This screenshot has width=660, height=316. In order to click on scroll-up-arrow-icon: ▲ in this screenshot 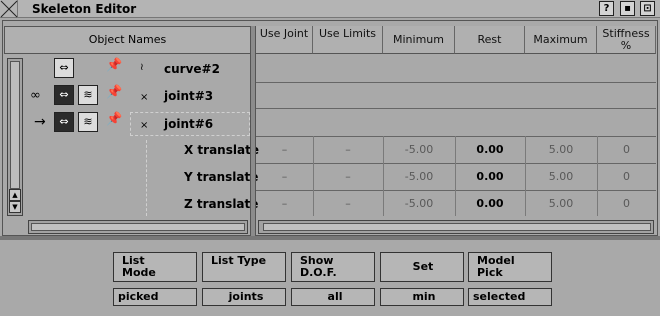, I will do `click(15, 195)`.